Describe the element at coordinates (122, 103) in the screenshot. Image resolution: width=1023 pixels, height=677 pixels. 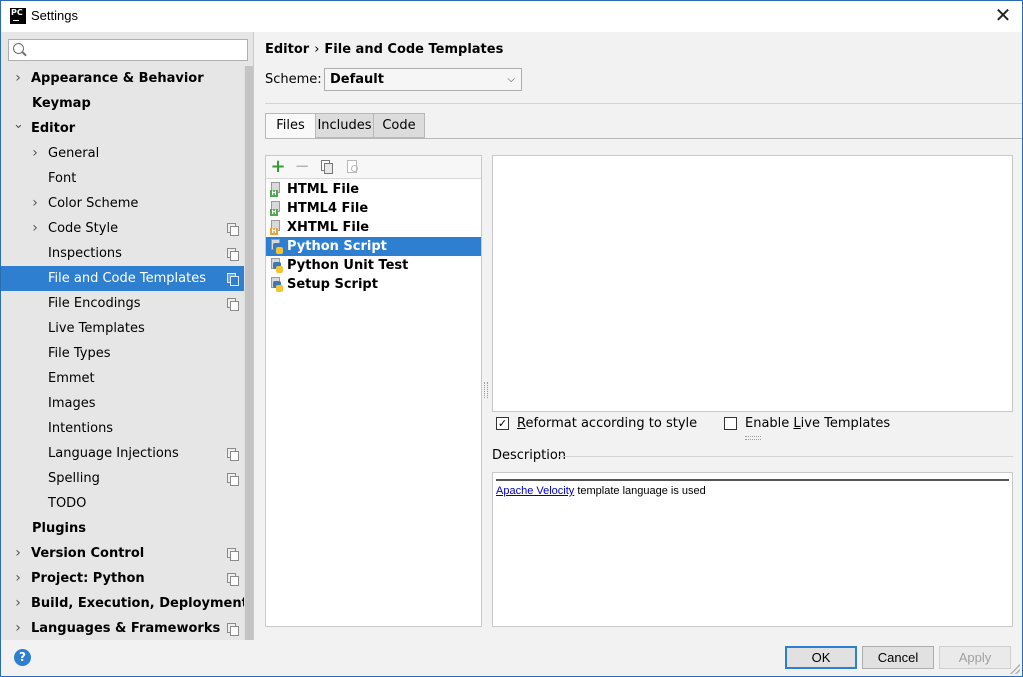
I see `sidebar-item-keymap: Keymap` at that location.